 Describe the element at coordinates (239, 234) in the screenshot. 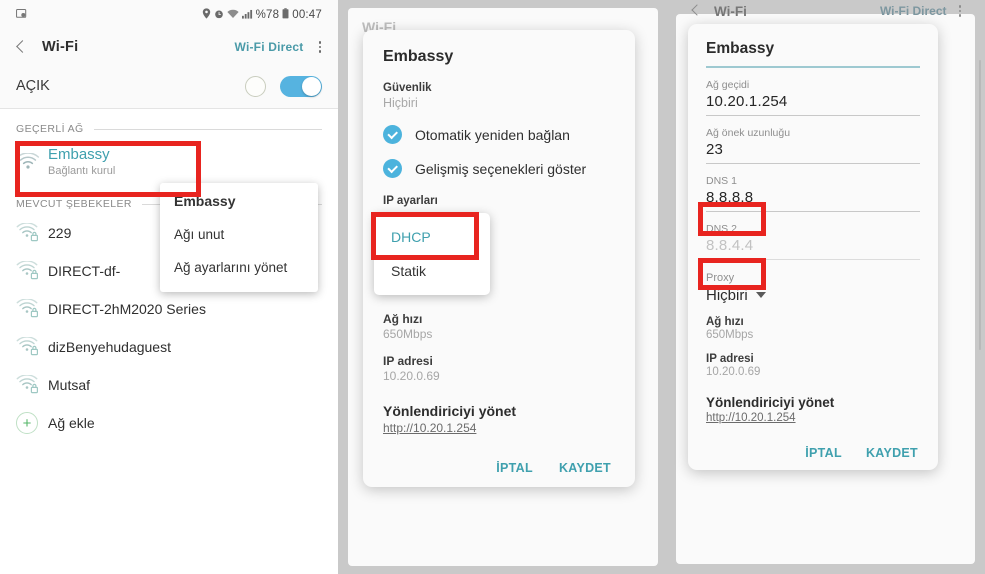

I see `context-menu-item-forget: Ağı unut` at that location.